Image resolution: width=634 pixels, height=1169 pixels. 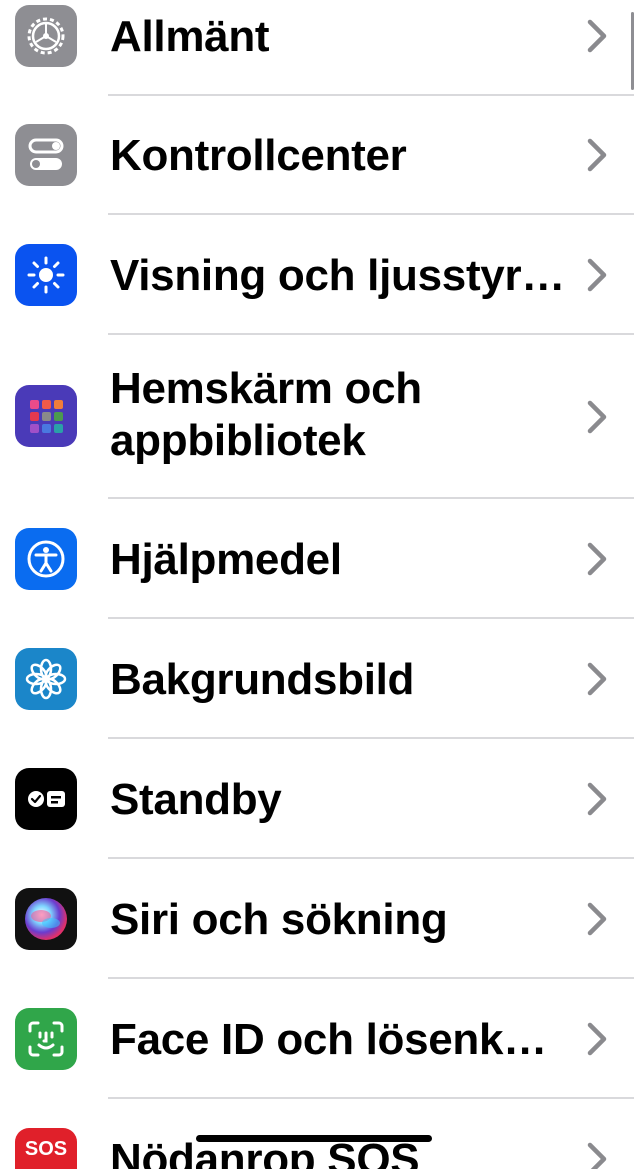 I want to click on settings-item-general: Allmänt, so click(x=317, y=47).